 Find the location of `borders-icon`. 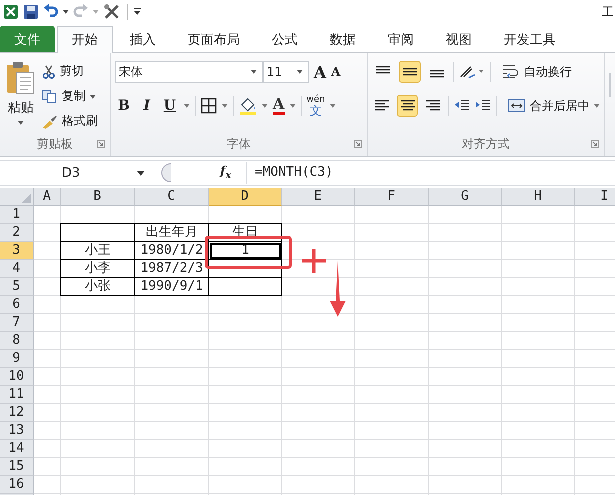

borders-icon is located at coordinates (209, 106).